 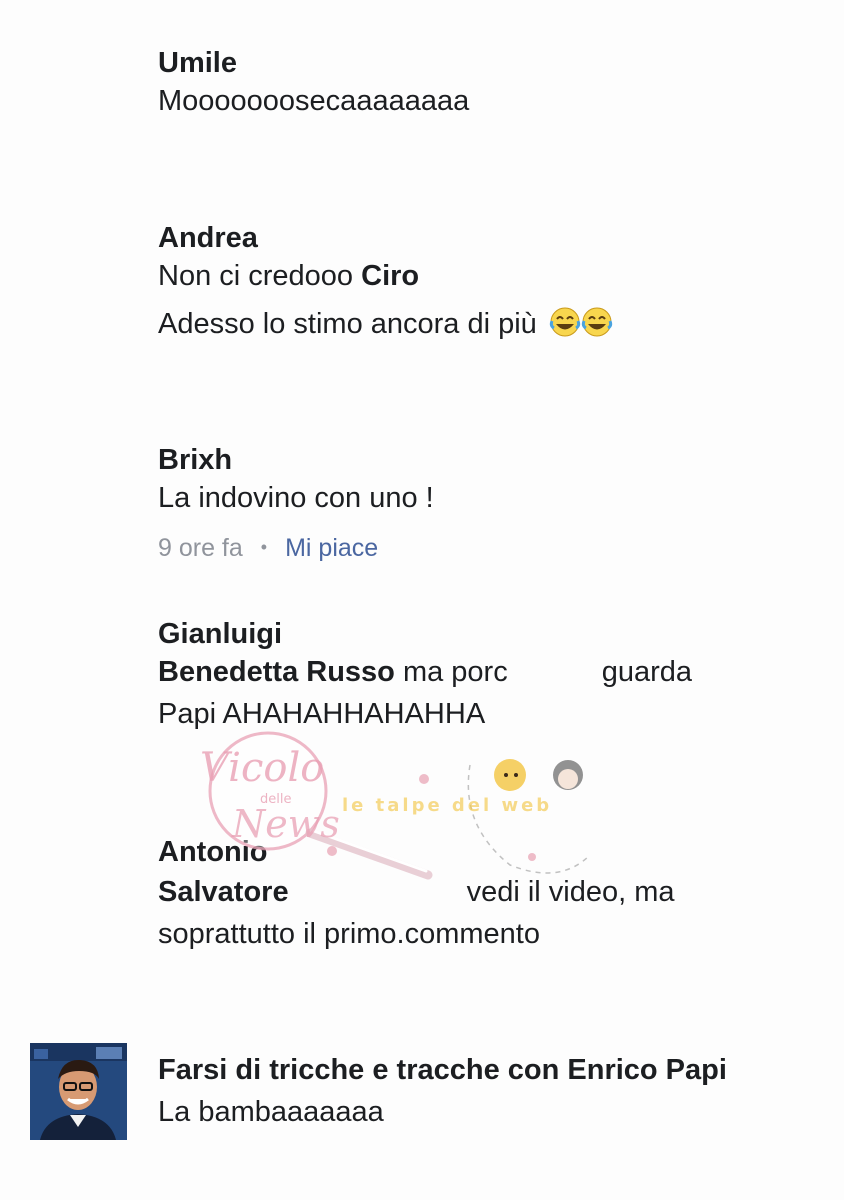 What do you see at coordinates (478, 84) in the screenshot?
I see `comment-umile: Umile Mooooooosecaaaaaaaa` at bounding box center [478, 84].